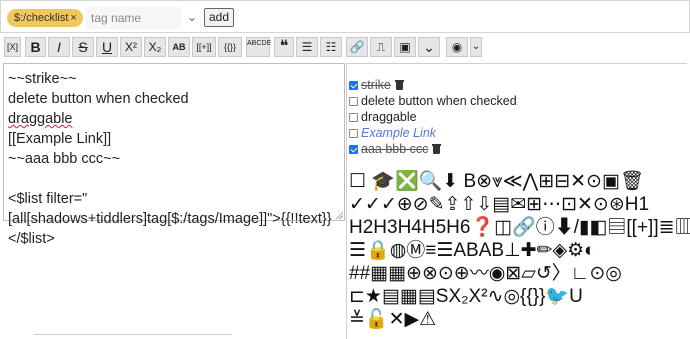 This screenshot has height=339, width=690. Describe the element at coordinates (155, 47) in the screenshot. I see `subscript-button: X₂` at that location.